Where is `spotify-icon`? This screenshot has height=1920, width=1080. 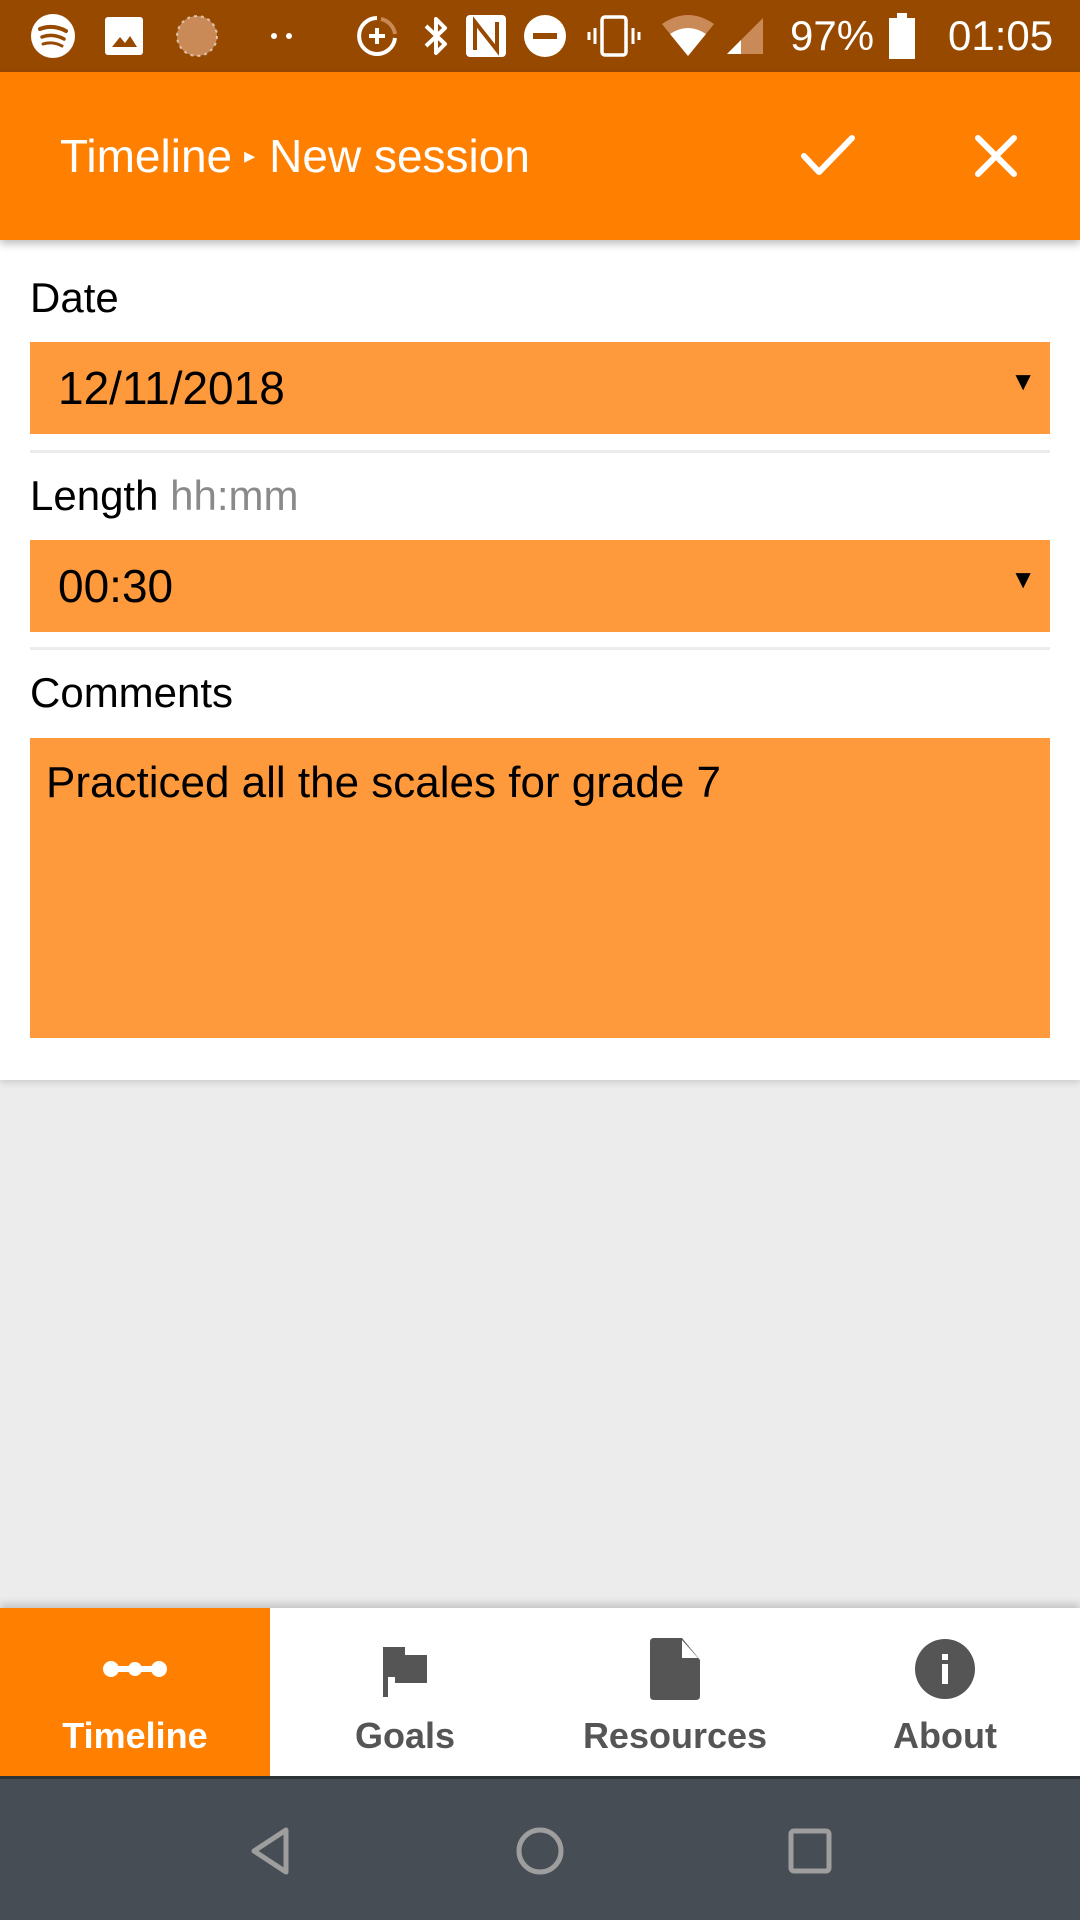 spotify-icon is located at coordinates (53, 36).